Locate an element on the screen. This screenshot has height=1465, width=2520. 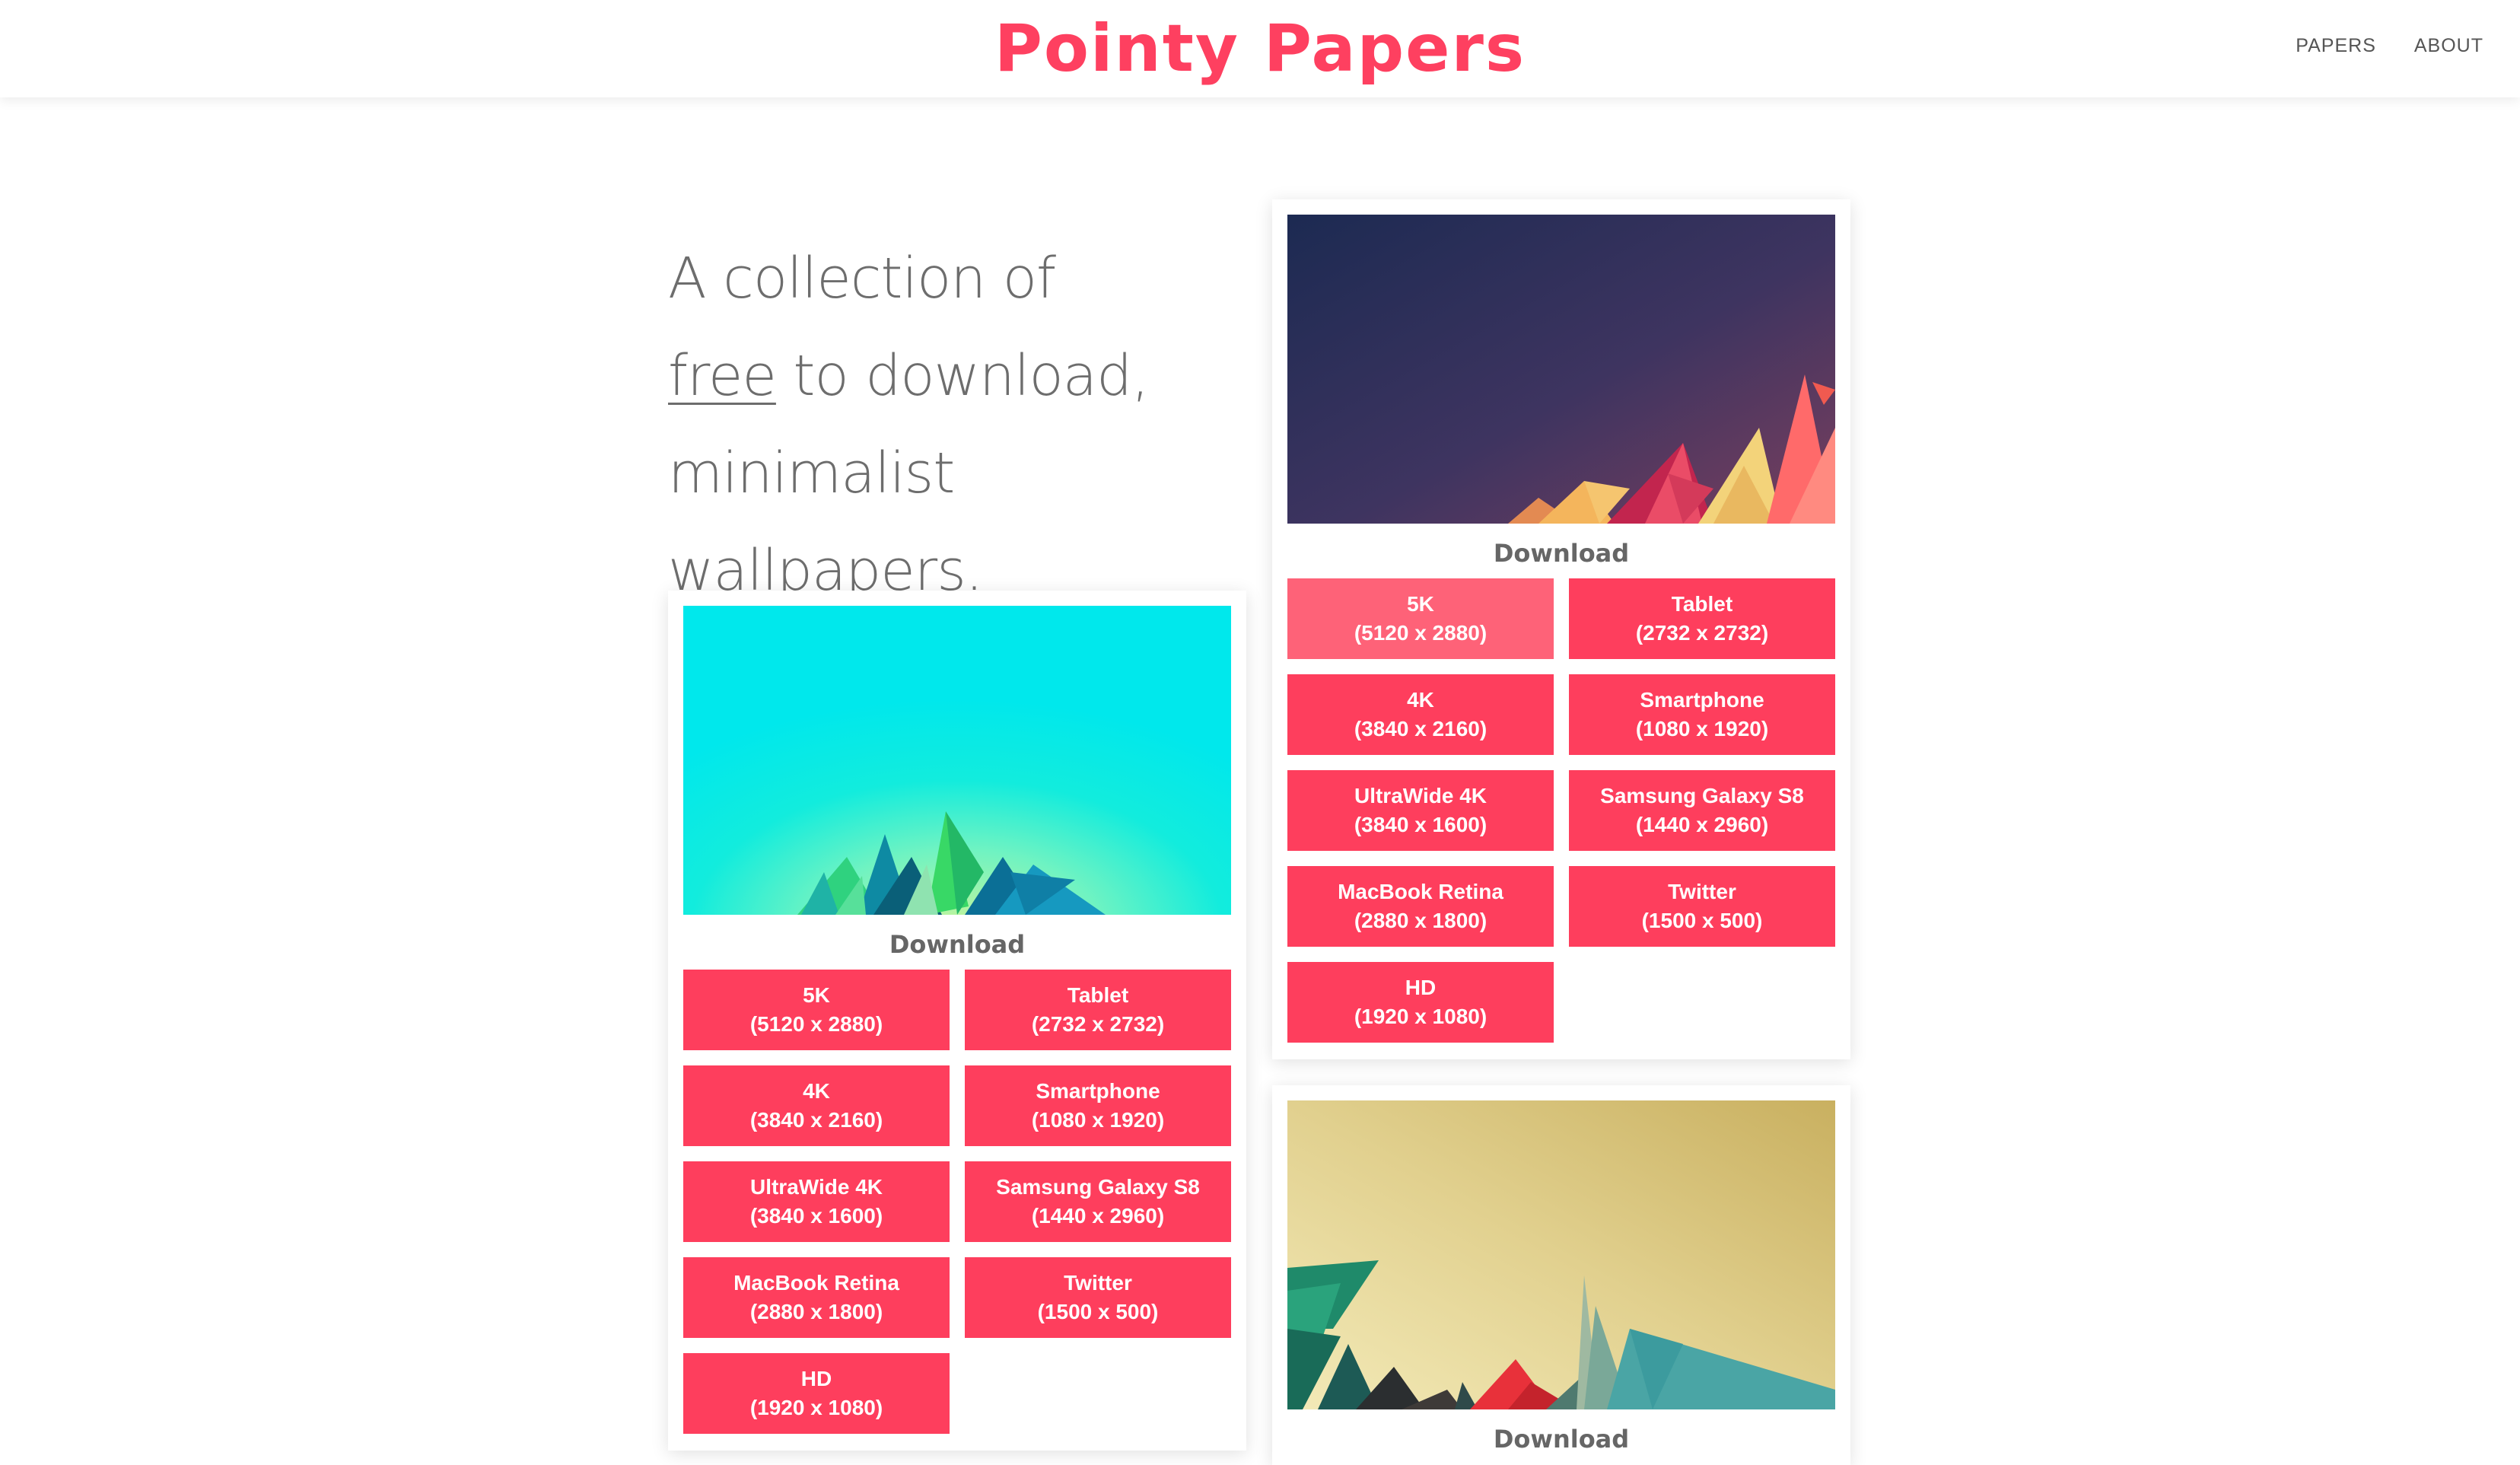
wallpaper-card-sand: Download is located at coordinates (1561, 1275).